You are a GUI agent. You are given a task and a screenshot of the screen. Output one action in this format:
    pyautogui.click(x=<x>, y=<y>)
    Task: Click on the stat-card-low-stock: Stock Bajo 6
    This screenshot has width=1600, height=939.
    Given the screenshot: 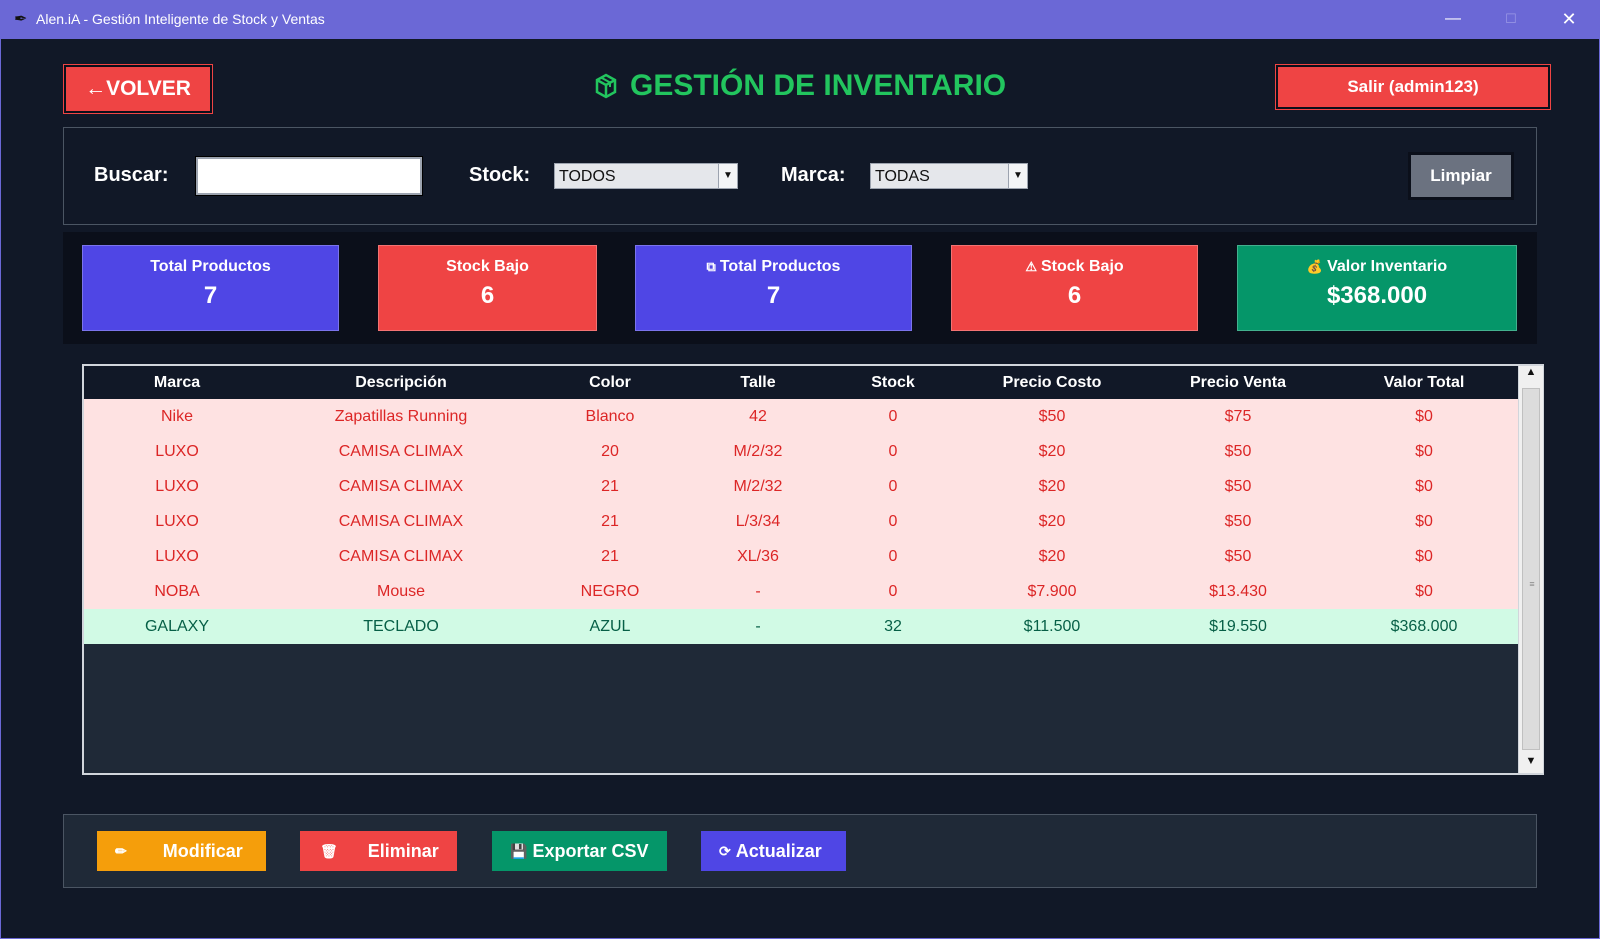 What is the action you would take?
    pyautogui.click(x=487, y=288)
    